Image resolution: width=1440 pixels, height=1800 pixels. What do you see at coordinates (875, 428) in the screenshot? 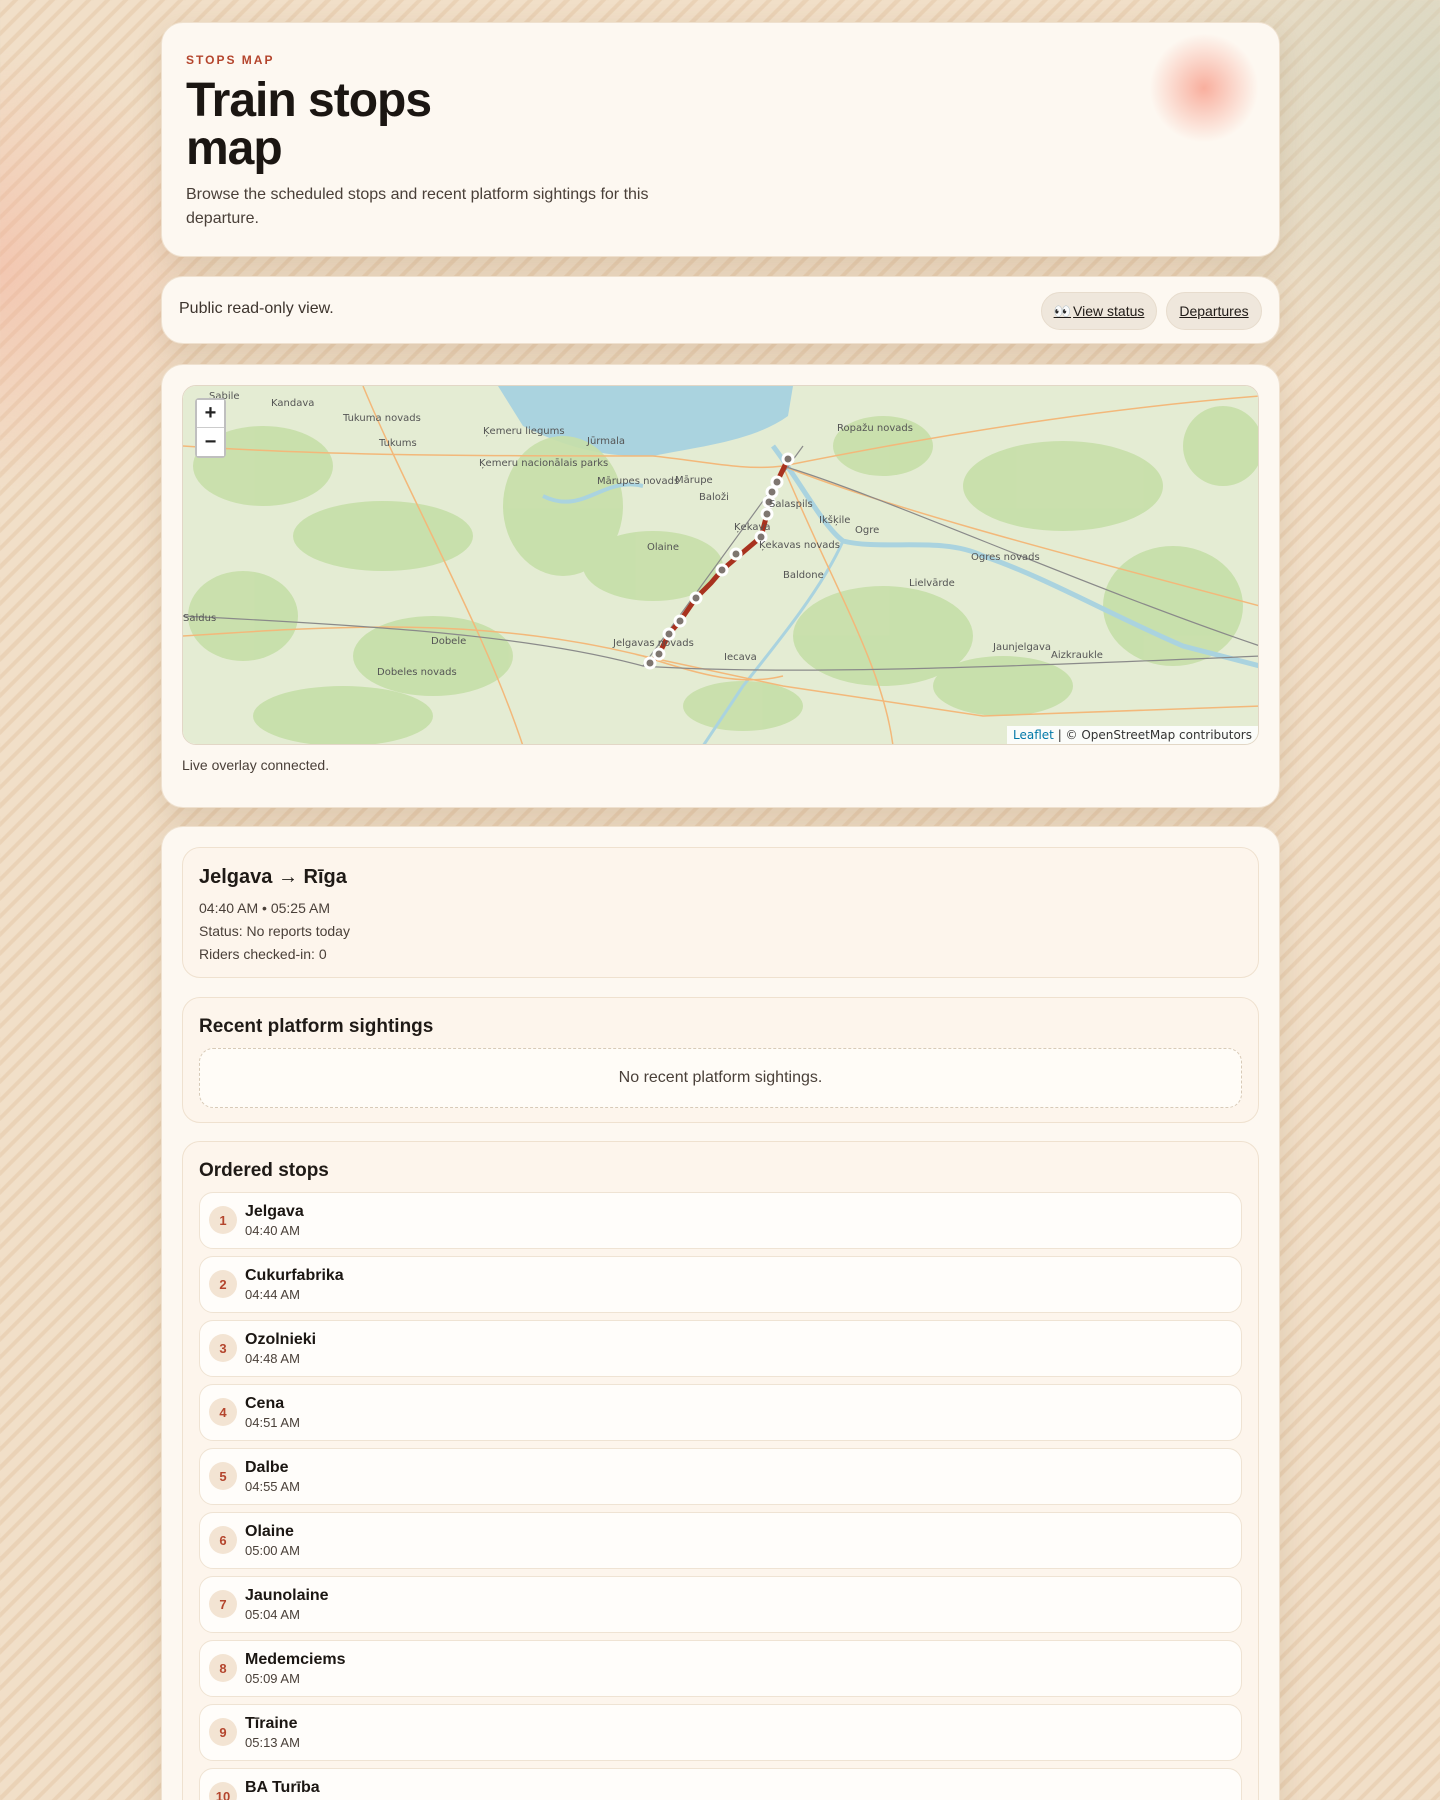
I see `map-place-label: Ropažu novads` at bounding box center [875, 428].